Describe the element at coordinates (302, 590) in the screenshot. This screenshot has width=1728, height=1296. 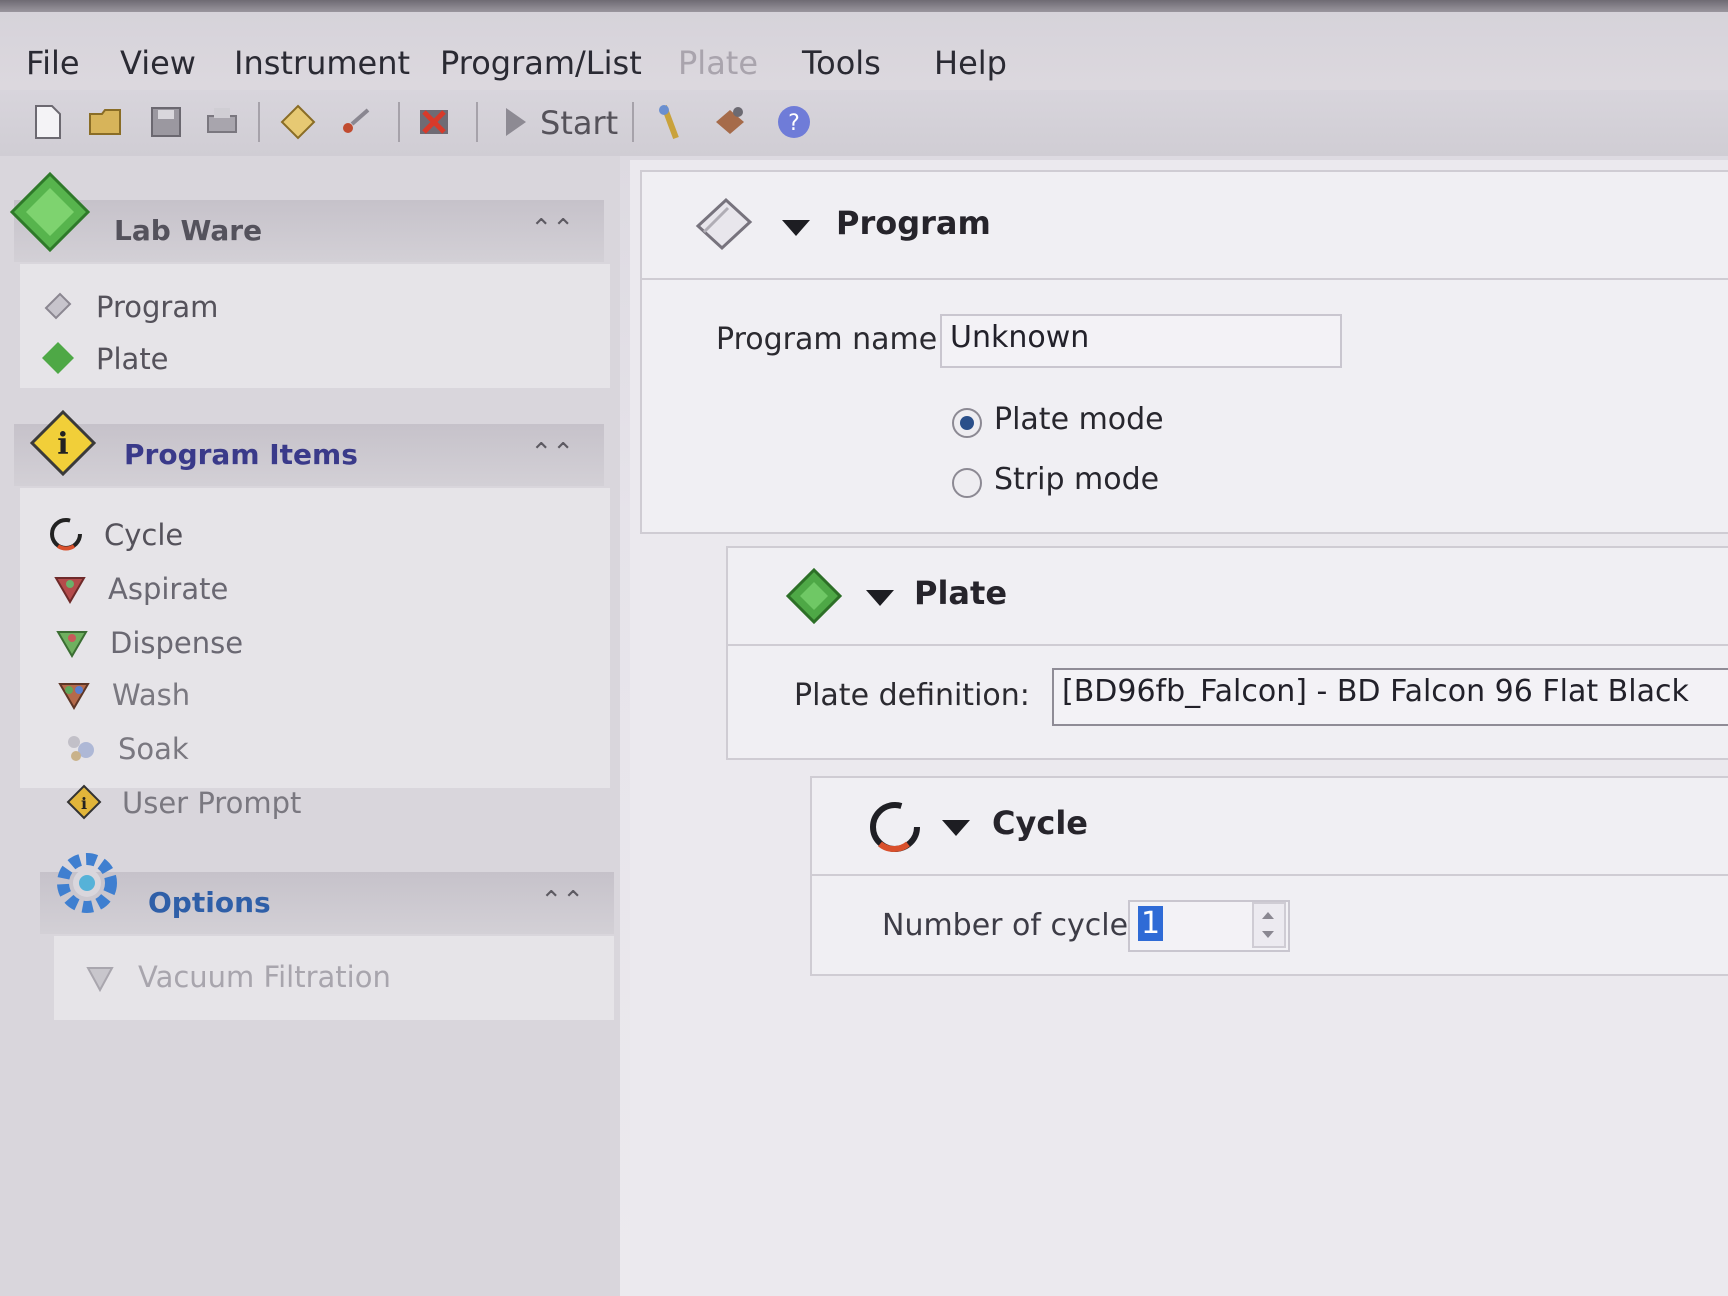
I see `sidebar-item-aspirate: Aspirate` at that location.